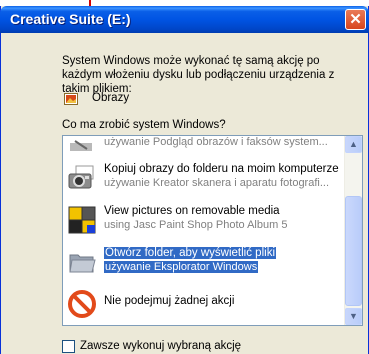  I want to click on scroll-down-button: ▼, so click(353, 316).